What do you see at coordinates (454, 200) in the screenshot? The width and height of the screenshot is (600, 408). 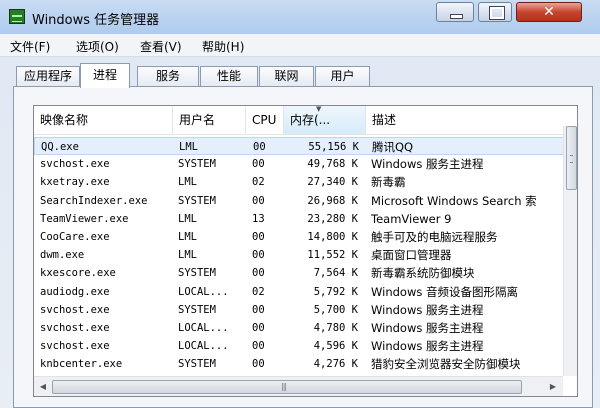 I see `cell-description: Microsoft Windows Search 索` at bounding box center [454, 200].